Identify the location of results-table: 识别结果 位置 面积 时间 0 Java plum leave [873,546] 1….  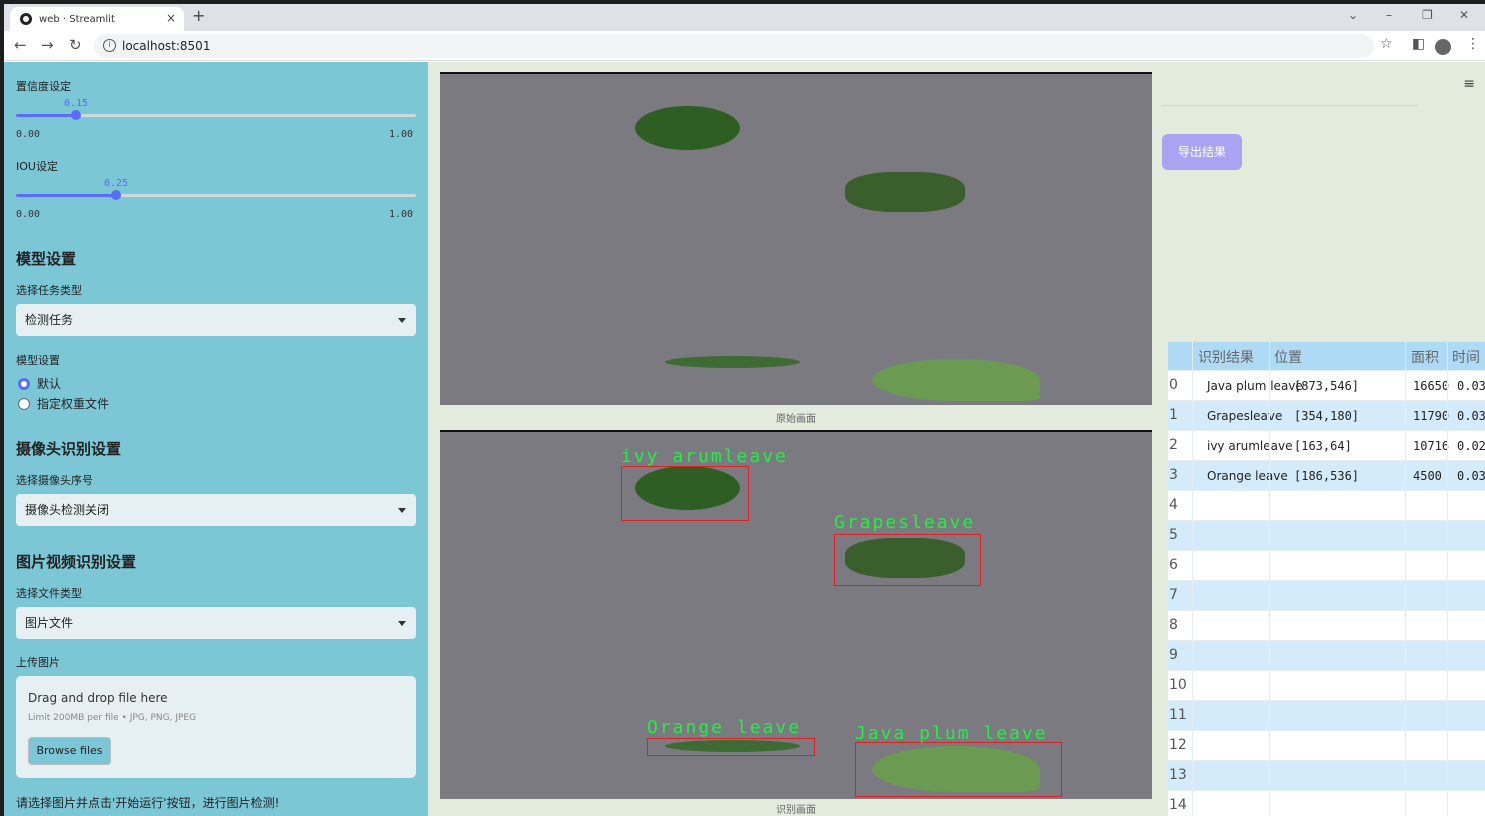
(1326, 579).